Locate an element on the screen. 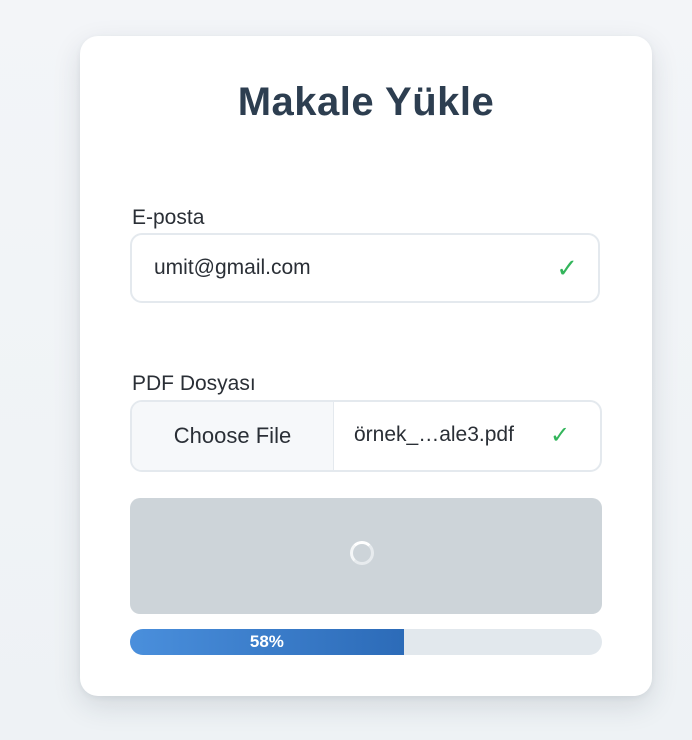 This screenshot has height=740, width=692. upload-progress-bar: 58% is located at coordinates (366, 642).